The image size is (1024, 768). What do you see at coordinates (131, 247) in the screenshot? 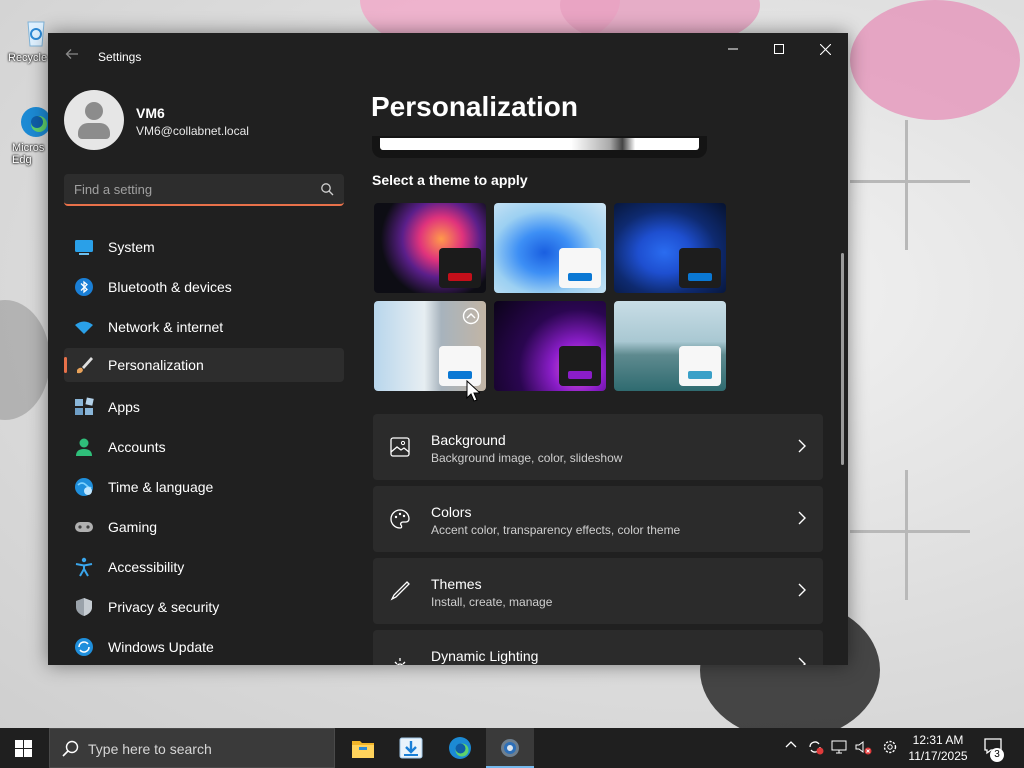
I see `sidebar-item-label: System` at bounding box center [131, 247].